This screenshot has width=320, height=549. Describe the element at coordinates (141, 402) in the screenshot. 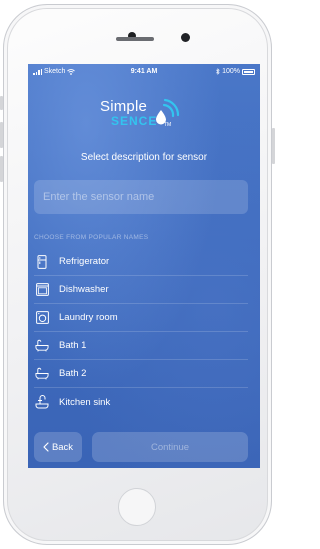

I see `list-item-kitchen-sink: Kitchen sink` at that location.